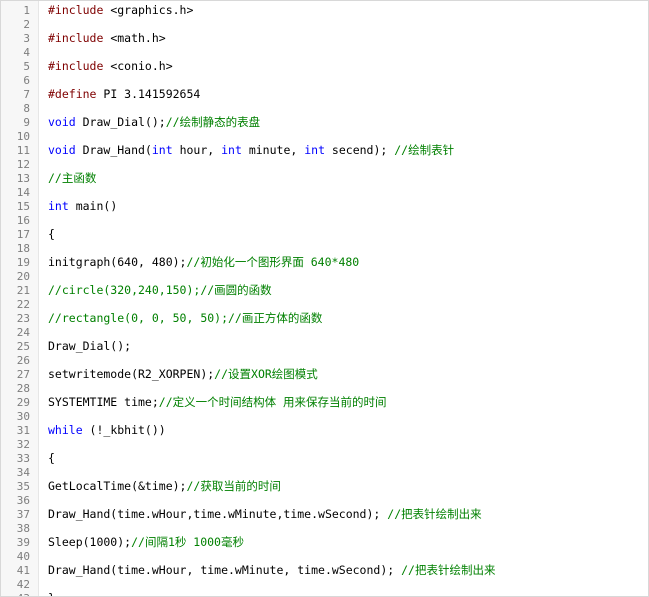 The image size is (649, 597). What do you see at coordinates (23, 220) in the screenshot?
I see `line-number: 16` at bounding box center [23, 220].